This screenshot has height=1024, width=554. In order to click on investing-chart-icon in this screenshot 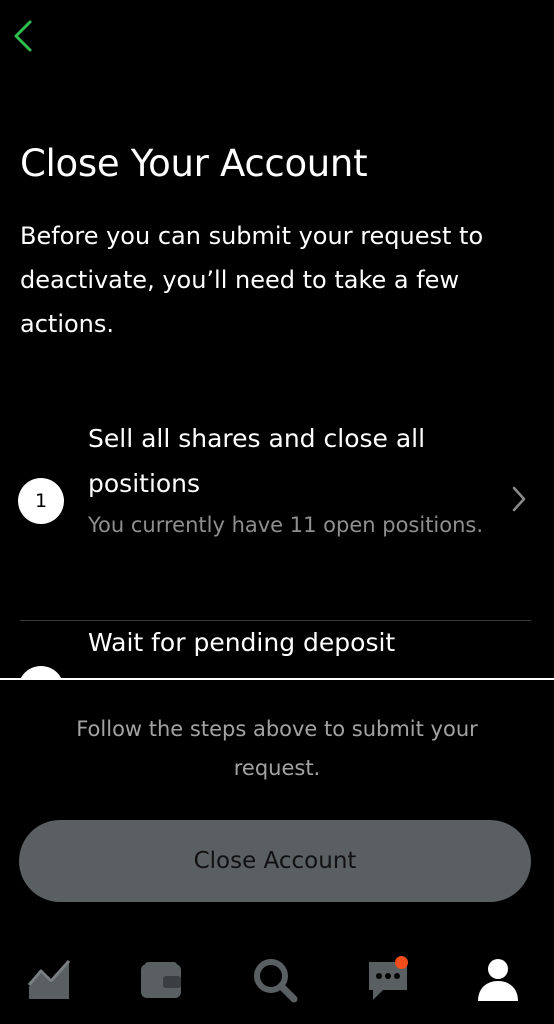, I will do `click(49, 979)`.